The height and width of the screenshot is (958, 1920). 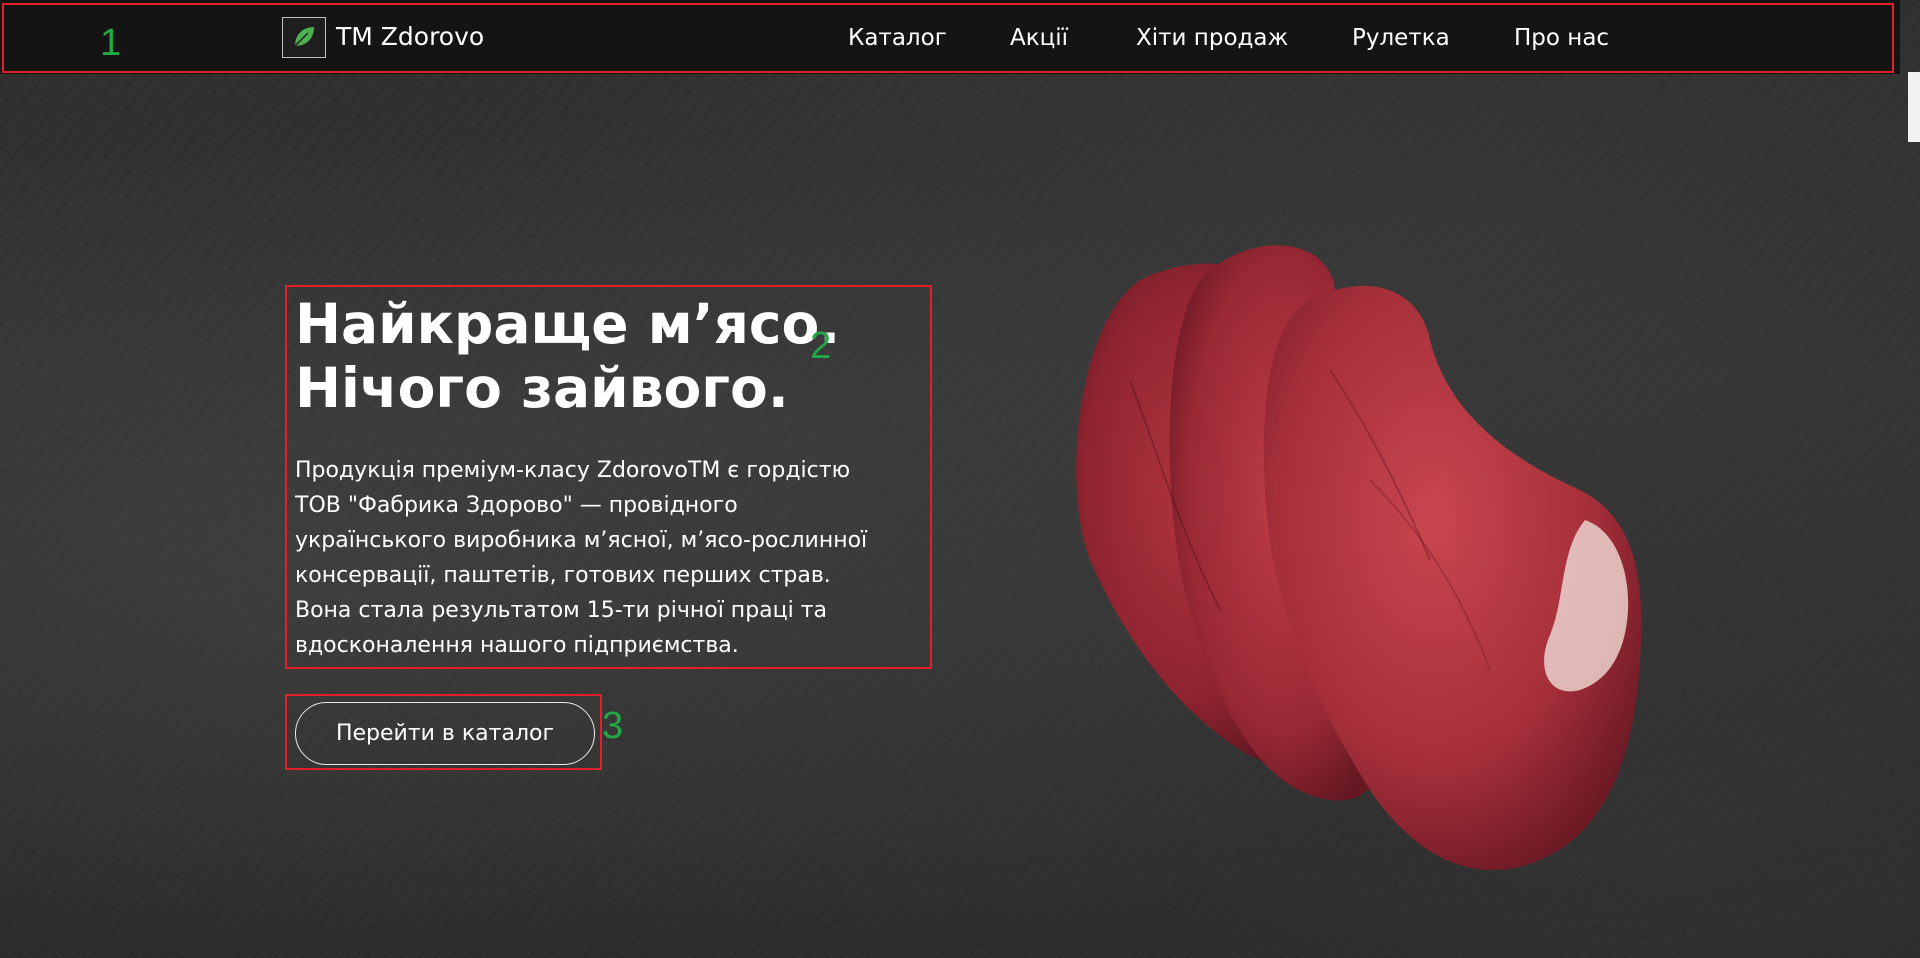 What do you see at coordinates (1401, 38) in the screenshot?
I see `nav-link-roulette: Рулетка` at bounding box center [1401, 38].